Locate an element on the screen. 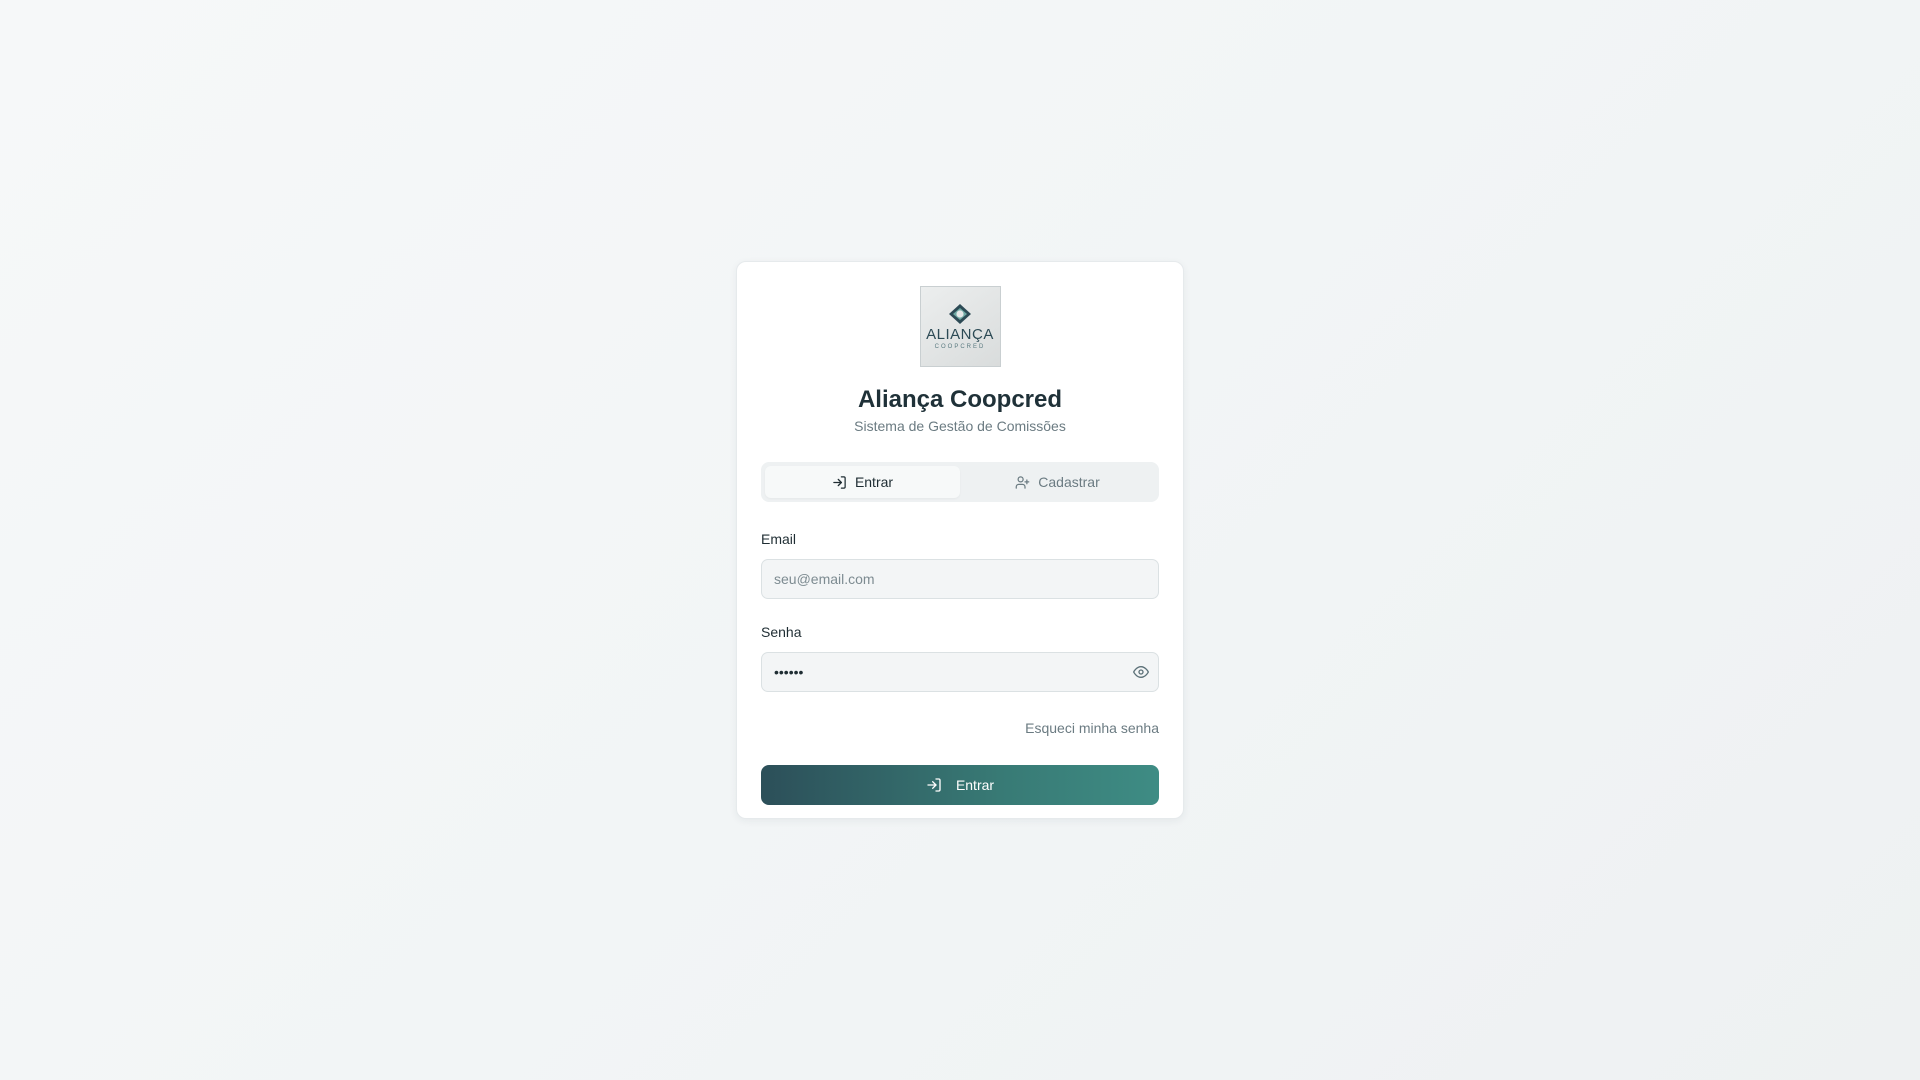 This screenshot has height=1080, width=1920. submit-login-label: Entrar is located at coordinates (975, 785).